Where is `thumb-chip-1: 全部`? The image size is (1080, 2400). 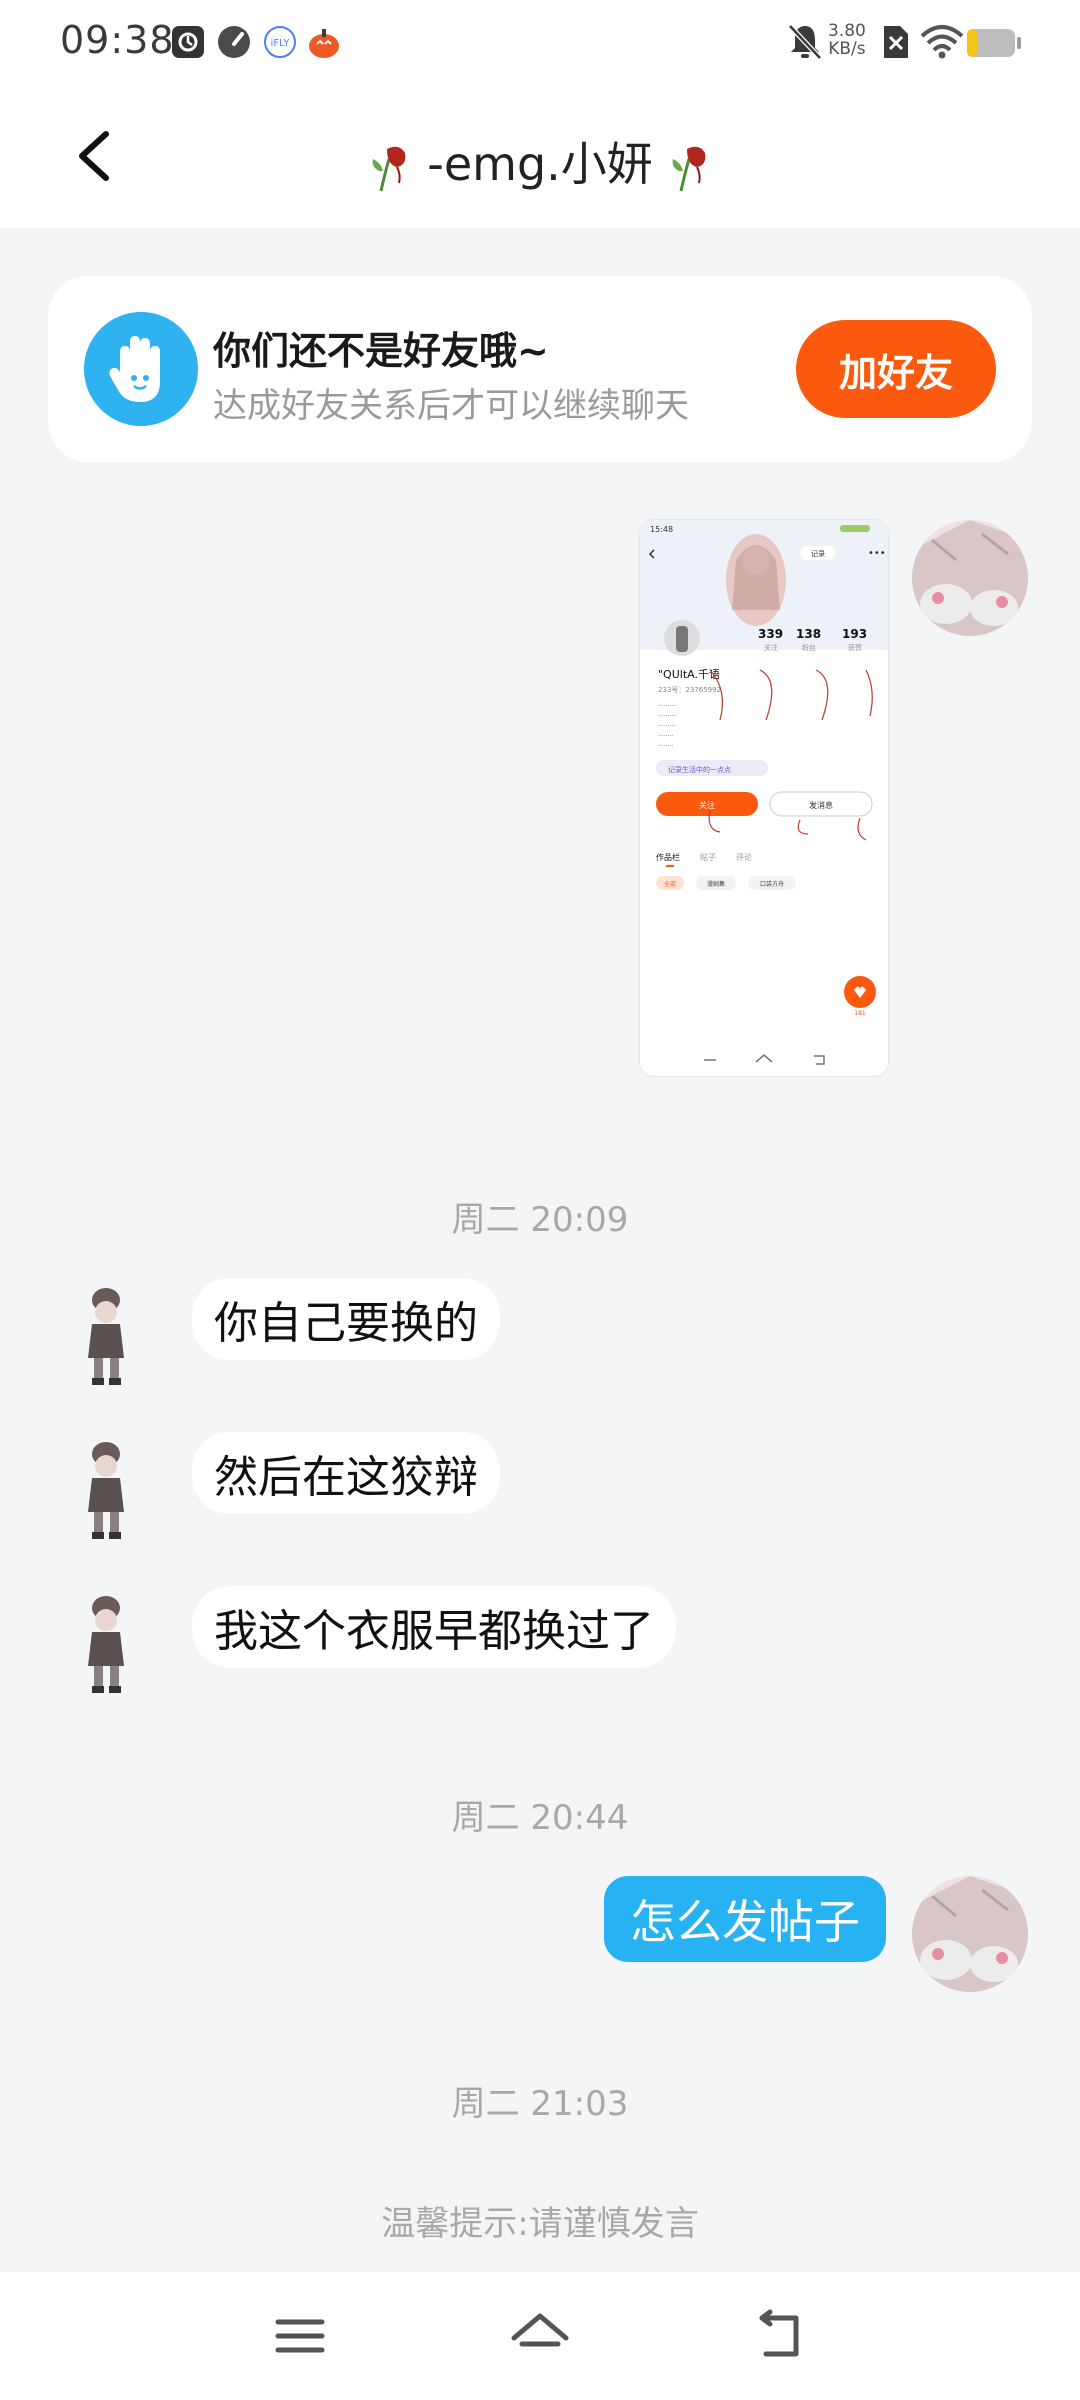 thumb-chip-1: 全部 is located at coordinates (670, 884).